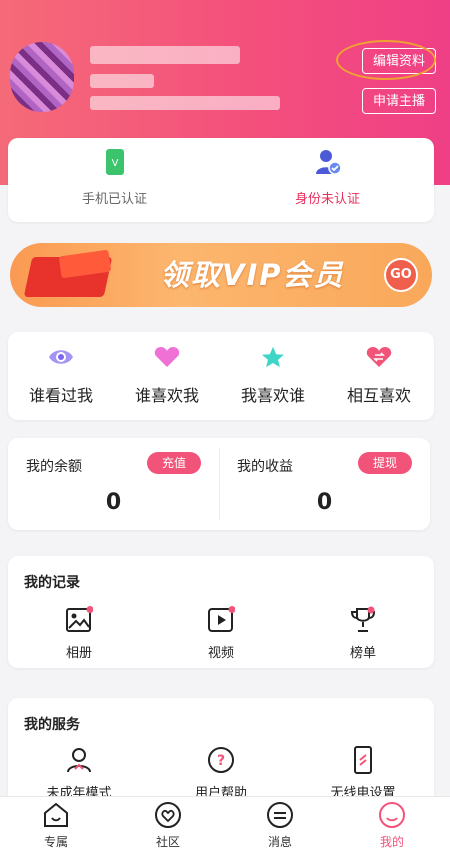 Image resolution: width=450 pixels, height=856 pixels. I want to click on phone-verified-item: V 手机已认证, so click(114, 177).